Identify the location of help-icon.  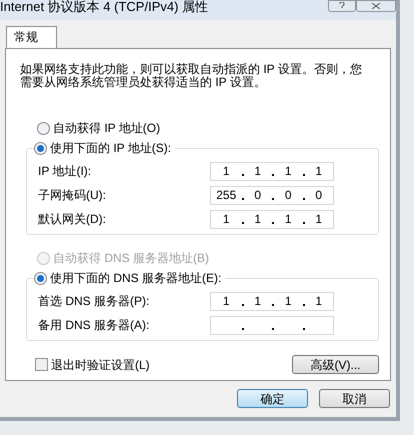
(342, 6).